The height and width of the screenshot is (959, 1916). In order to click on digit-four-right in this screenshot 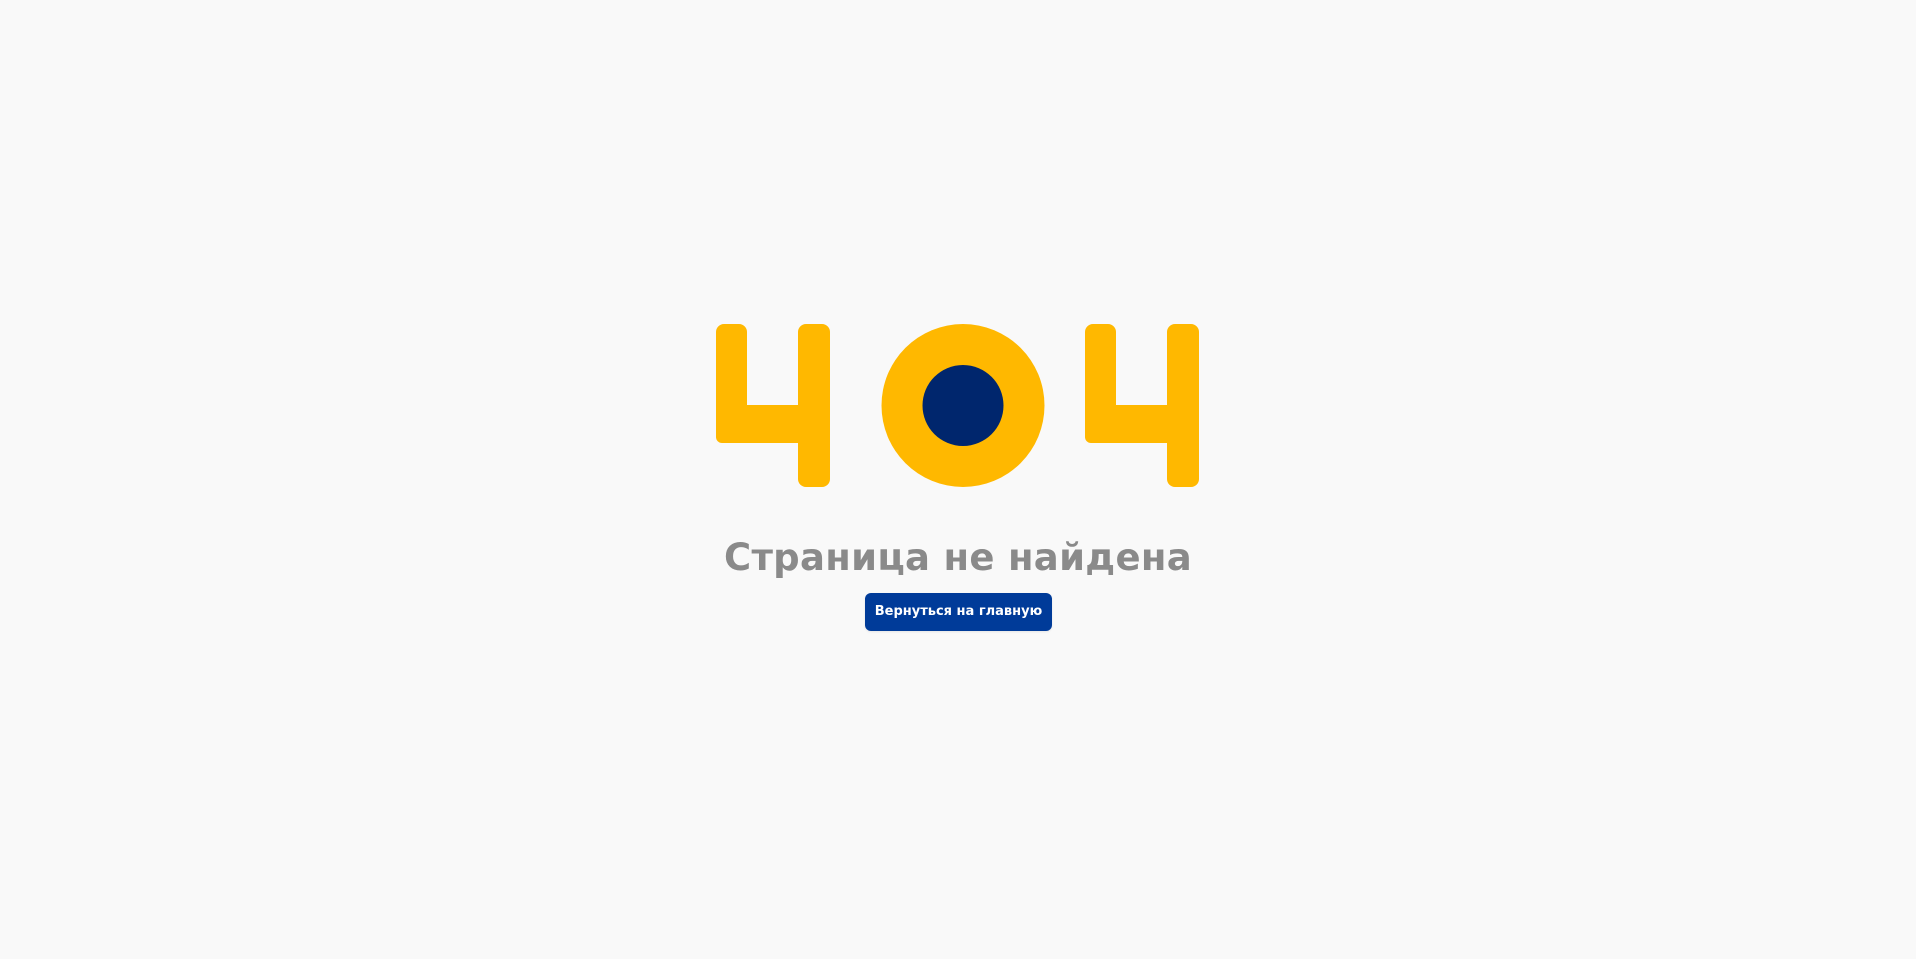, I will do `click(1142, 405)`.